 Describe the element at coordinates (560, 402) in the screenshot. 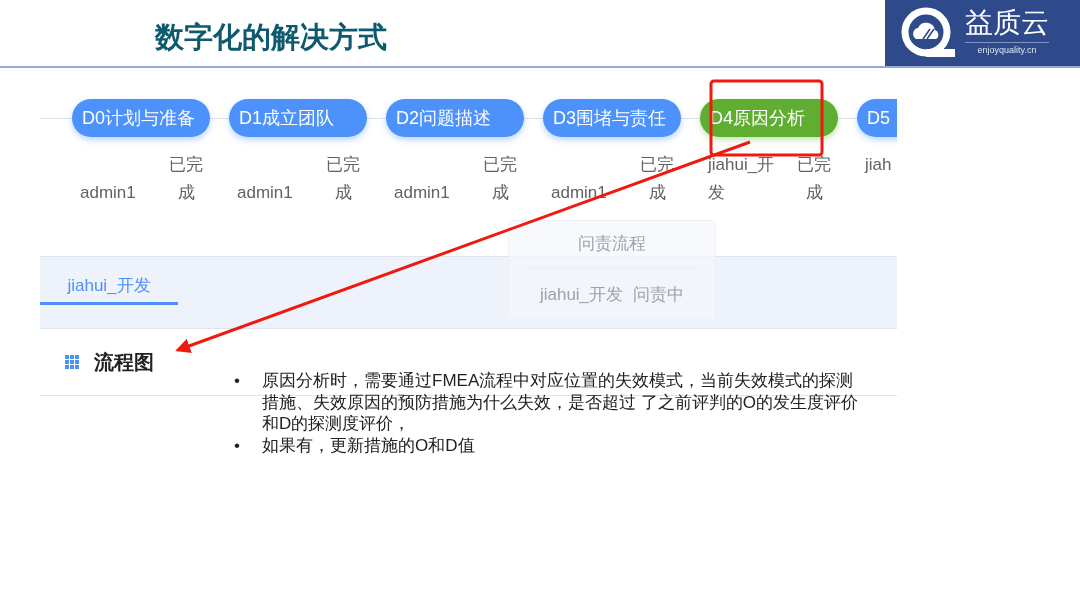

I see `bullet-text: 原因分析时，需要通过FMEA流程中对应位置的失效模式，当前失效模式的探测措施、失效原因的预防措施为什么失效，是否超过 了之前评判的O的发生度评价和D的探测度评价，` at that location.